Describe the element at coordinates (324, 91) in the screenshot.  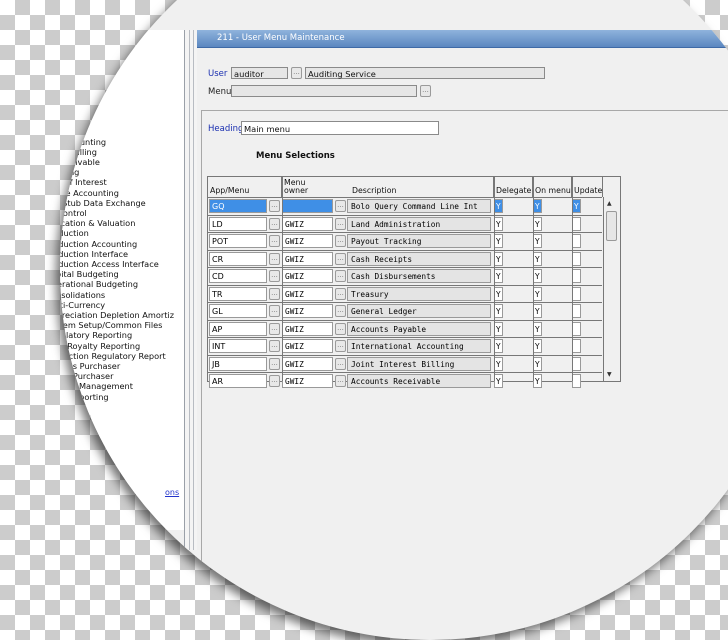
I see `menu-field` at that location.